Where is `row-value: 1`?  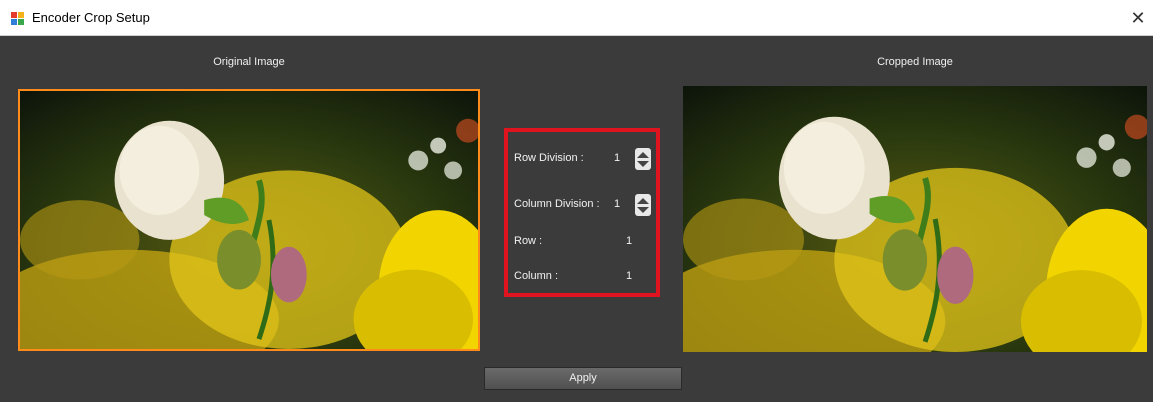 row-value: 1 is located at coordinates (629, 241).